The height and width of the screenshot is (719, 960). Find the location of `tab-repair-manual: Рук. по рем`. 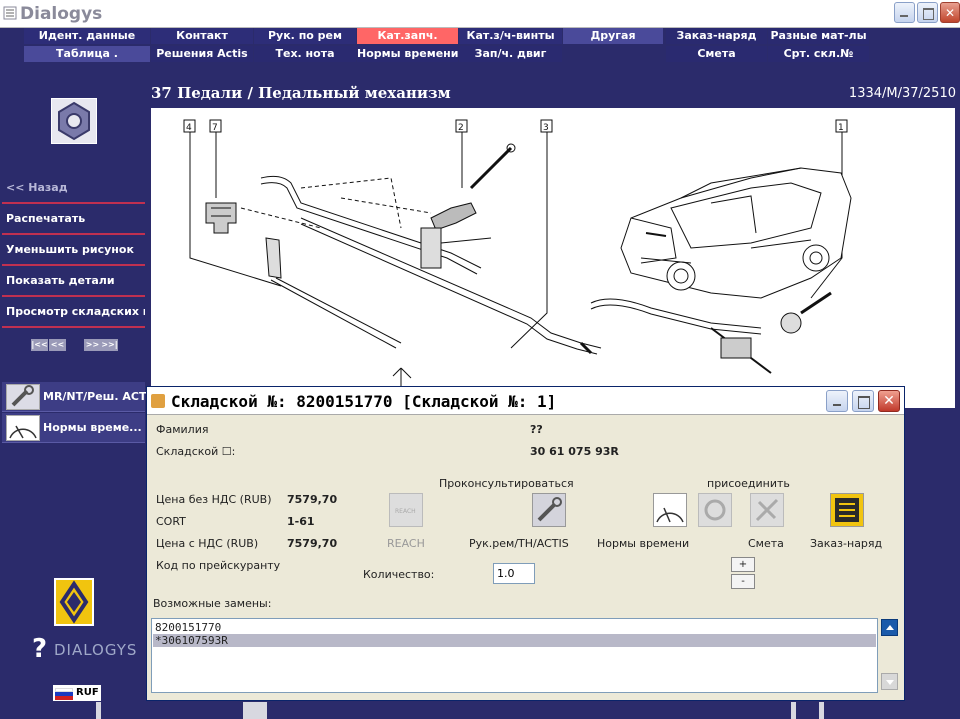

tab-repair-manual: Рук. по рем is located at coordinates (305, 36).